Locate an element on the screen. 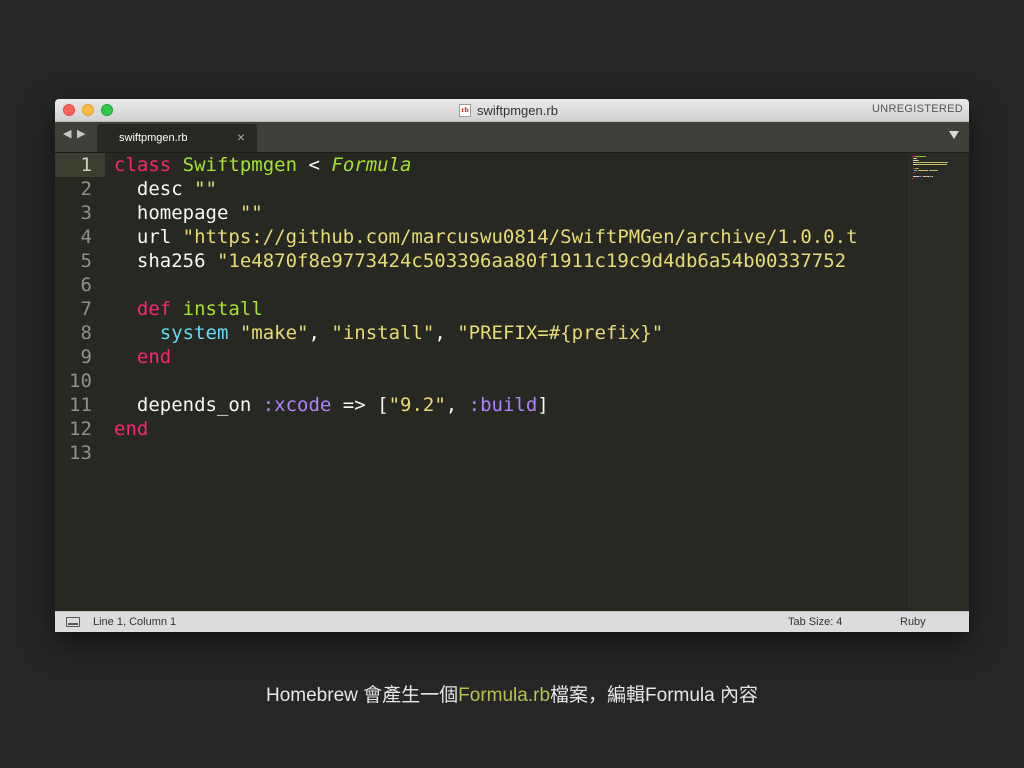  line-number: 4 is located at coordinates (86, 237).